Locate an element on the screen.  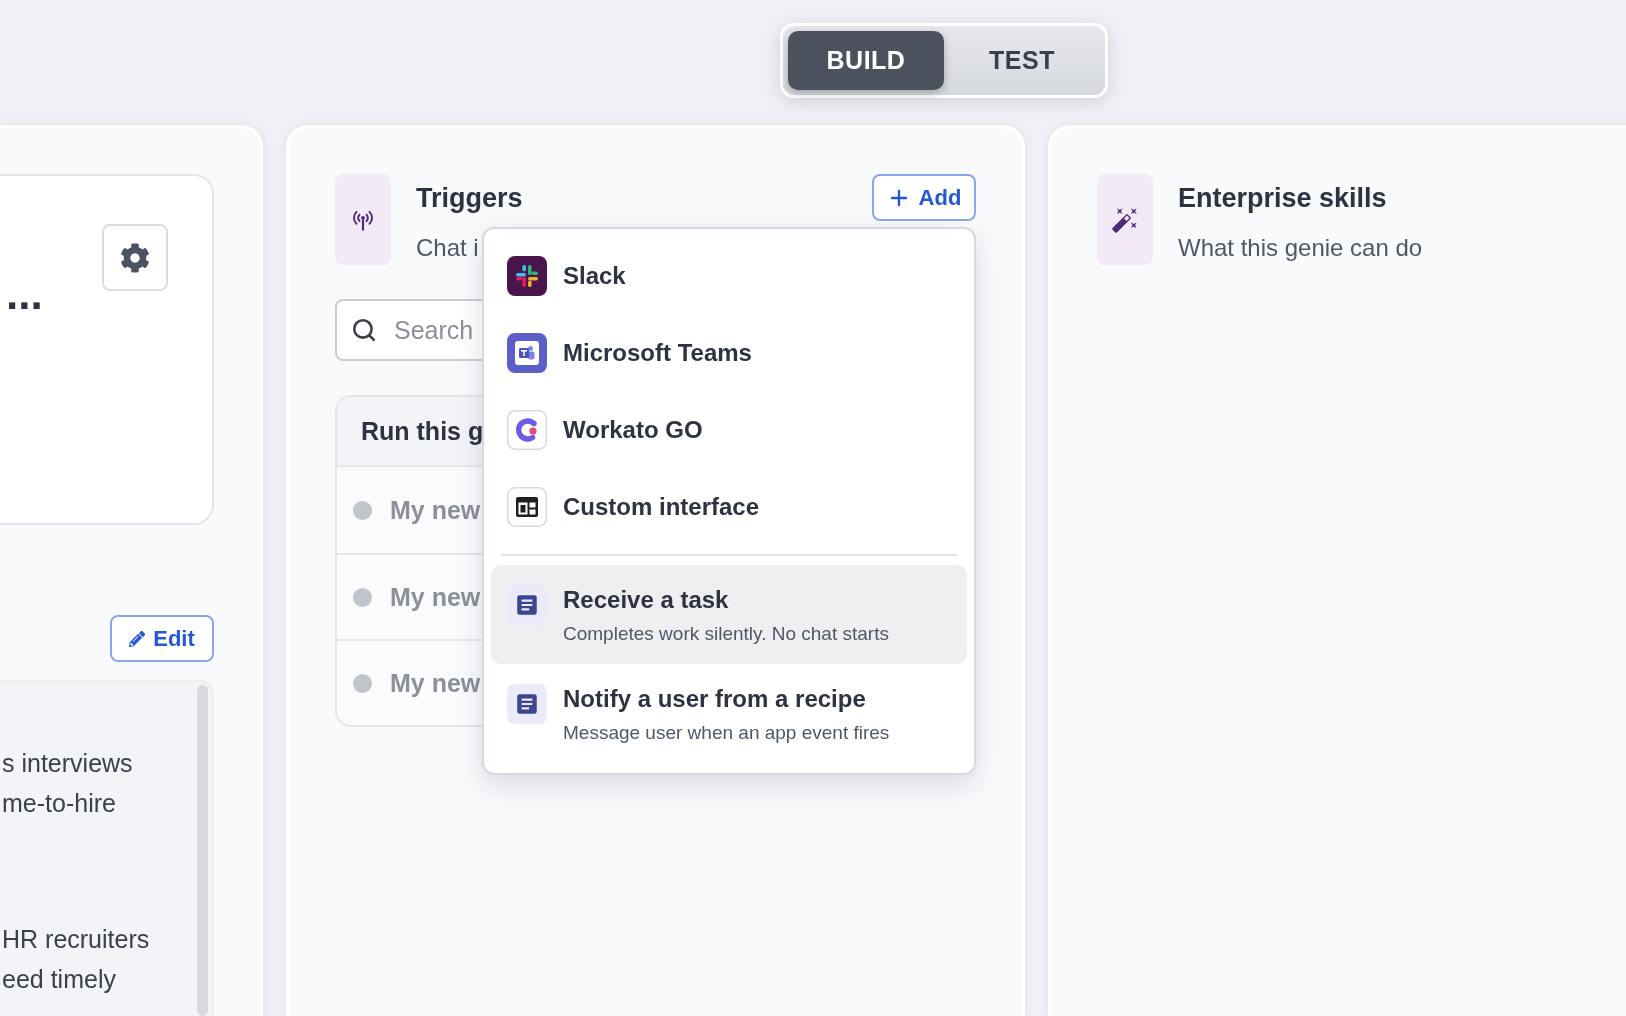
magic-wand-icon is located at coordinates (1125, 219).